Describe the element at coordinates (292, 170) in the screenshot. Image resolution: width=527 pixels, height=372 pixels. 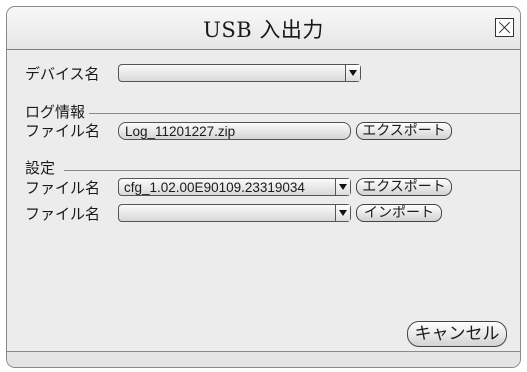
I see `settings-section-divider` at that location.